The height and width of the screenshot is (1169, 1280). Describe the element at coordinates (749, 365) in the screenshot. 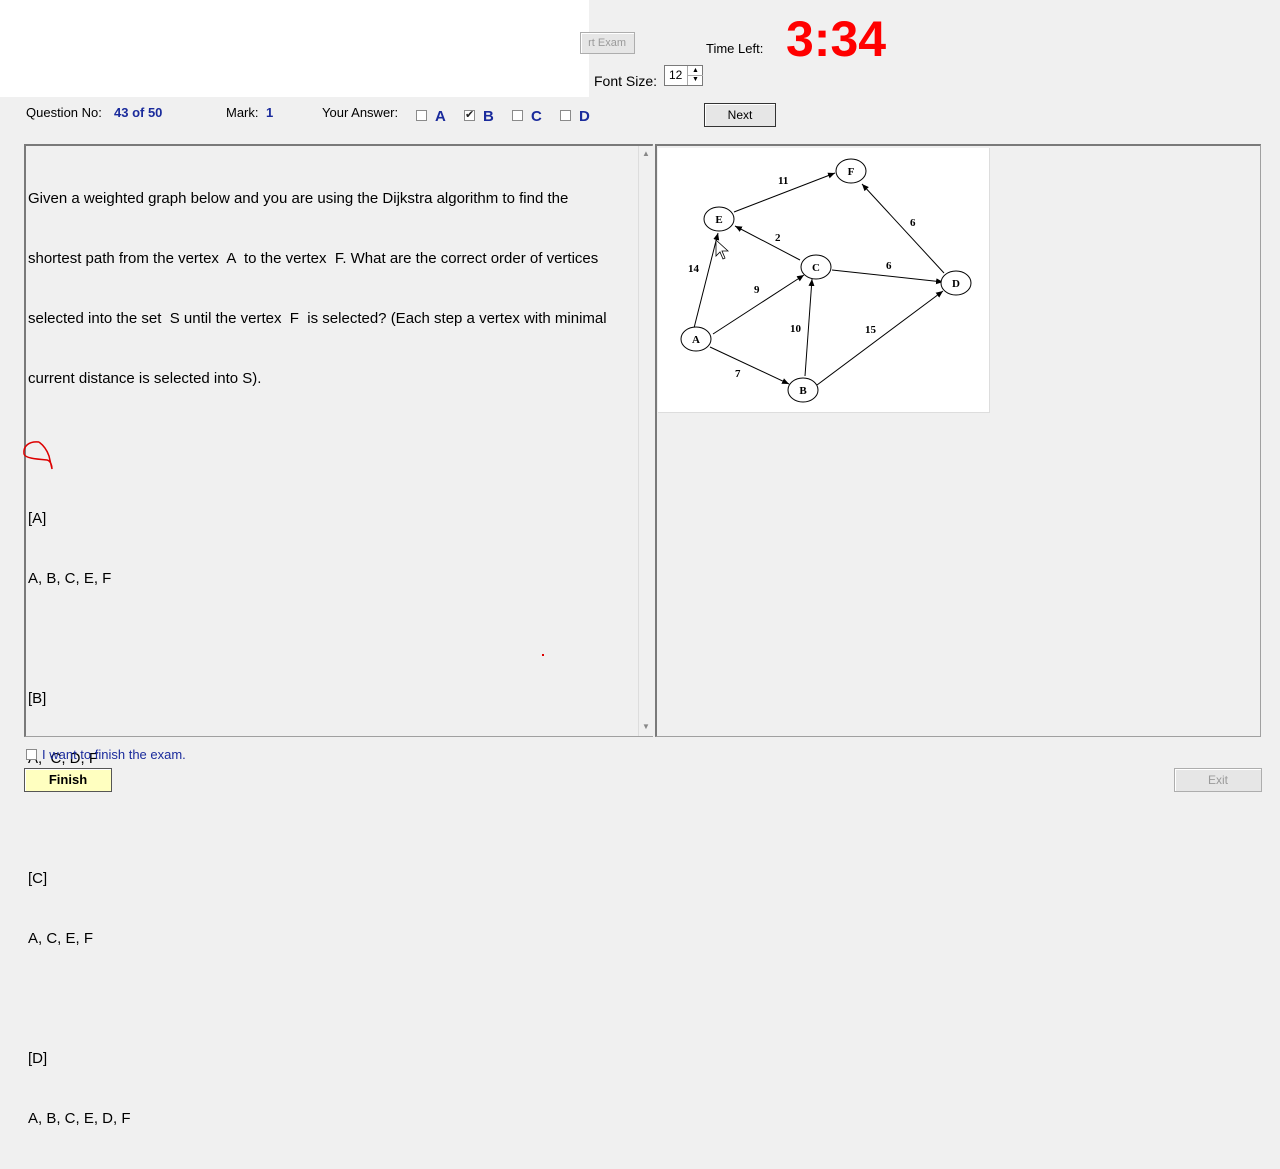

I see `edge-a-b` at that location.